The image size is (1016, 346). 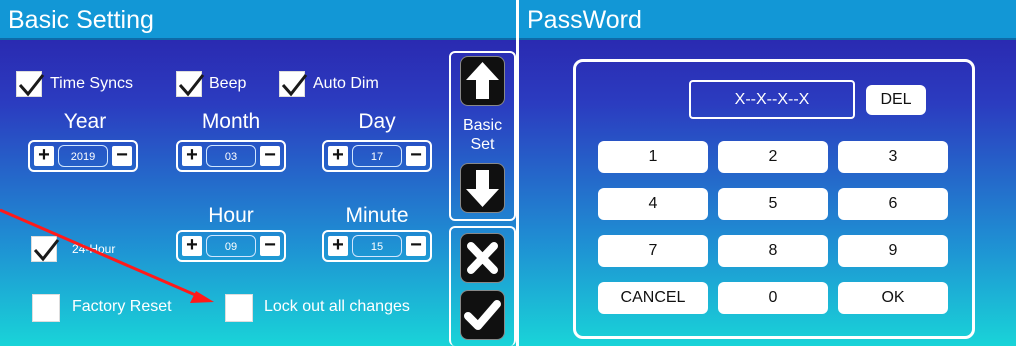 What do you see at coordinates (107, 255) in the screenshot?
I see `annotation-arrow-icon` at bounding box center [107, 255].